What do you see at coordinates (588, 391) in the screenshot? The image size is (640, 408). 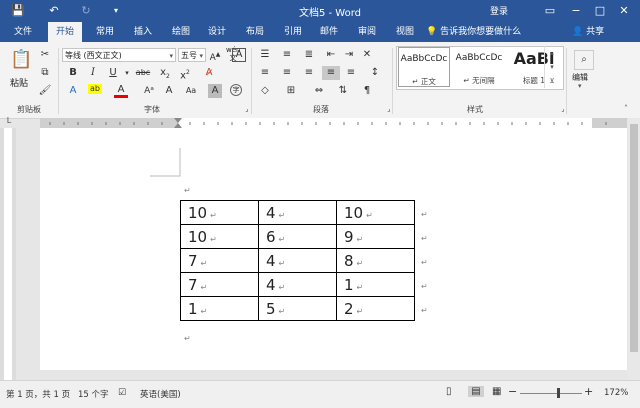 I see `zoom-in-icon: +` at bounding box center [588, 391].